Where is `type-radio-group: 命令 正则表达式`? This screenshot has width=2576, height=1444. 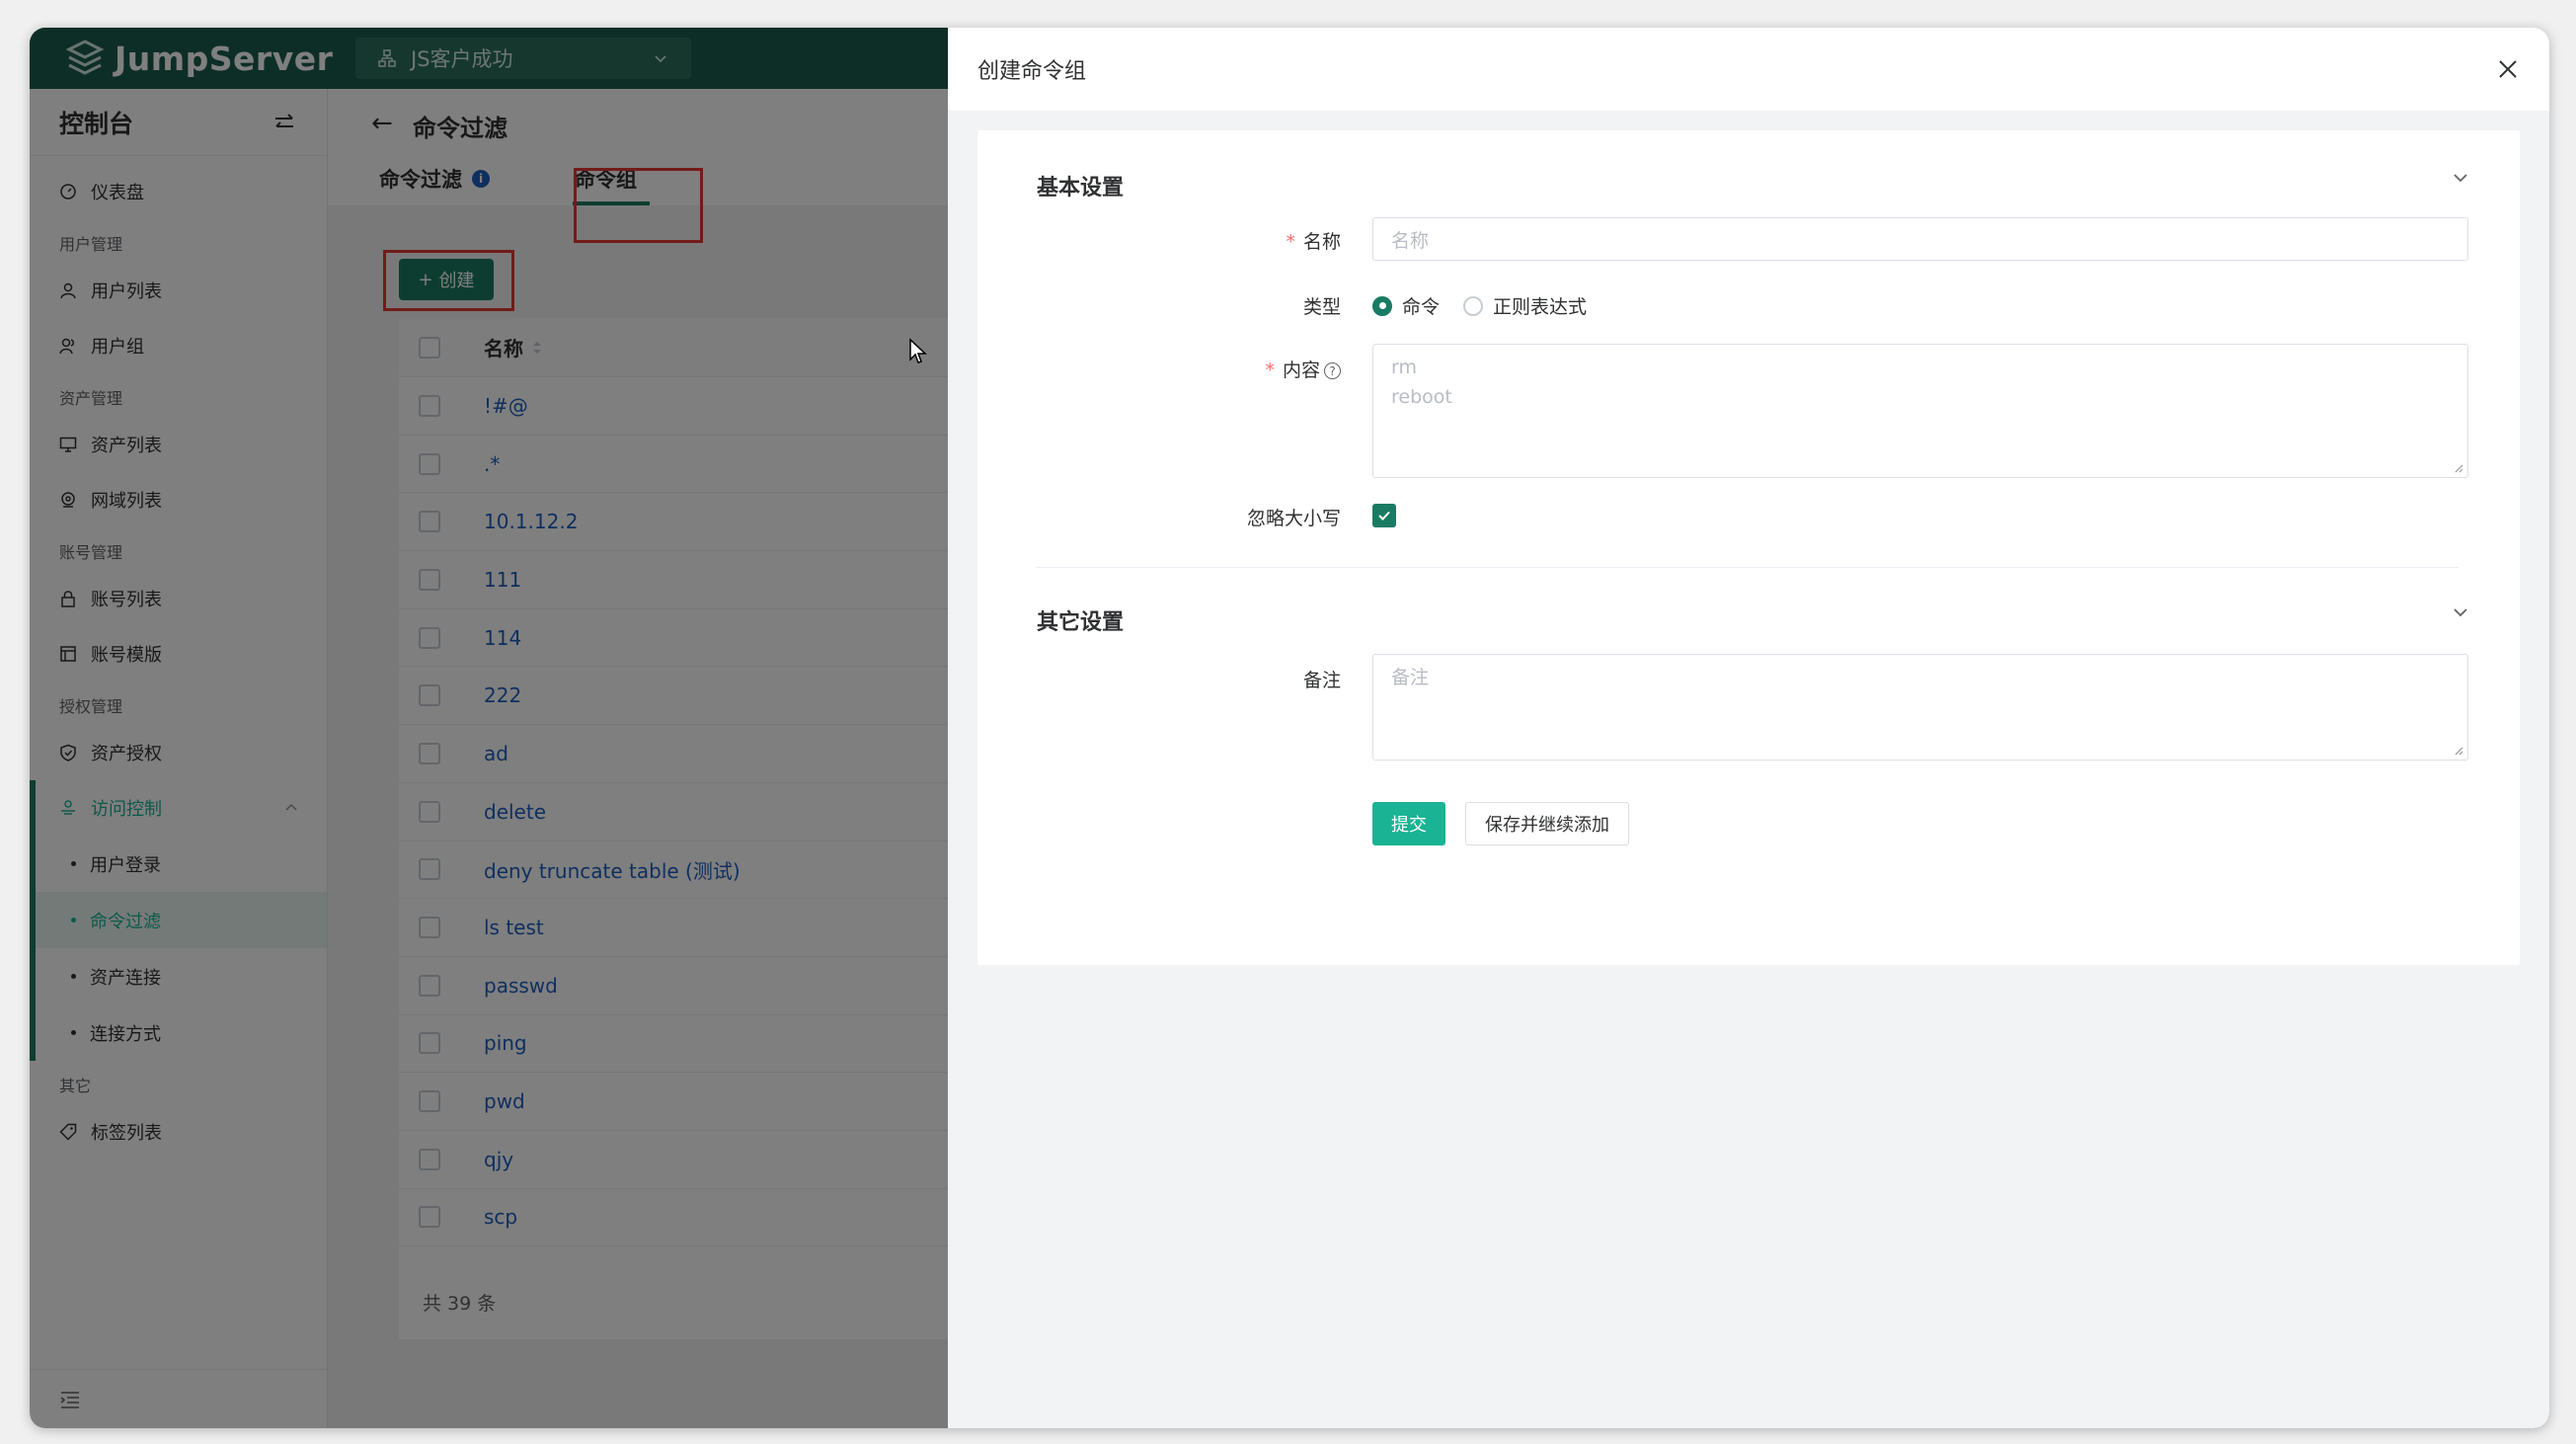
type-radio-group: 命令 正则表达式 is located at coordinates (1479, 305).